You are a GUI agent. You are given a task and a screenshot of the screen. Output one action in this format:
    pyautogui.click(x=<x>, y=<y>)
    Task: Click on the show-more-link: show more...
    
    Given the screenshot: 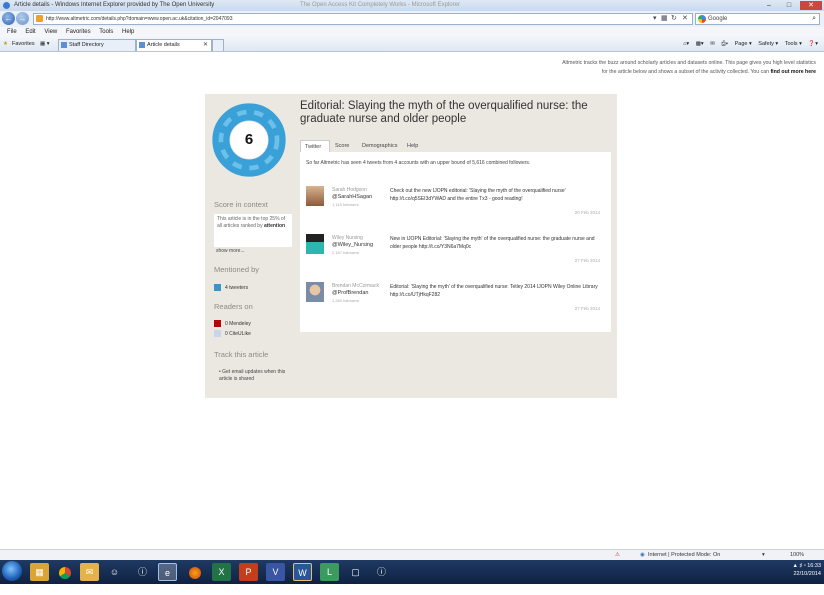 What is the action you would take?
    pyautogui.click(x=230, y=251)
    